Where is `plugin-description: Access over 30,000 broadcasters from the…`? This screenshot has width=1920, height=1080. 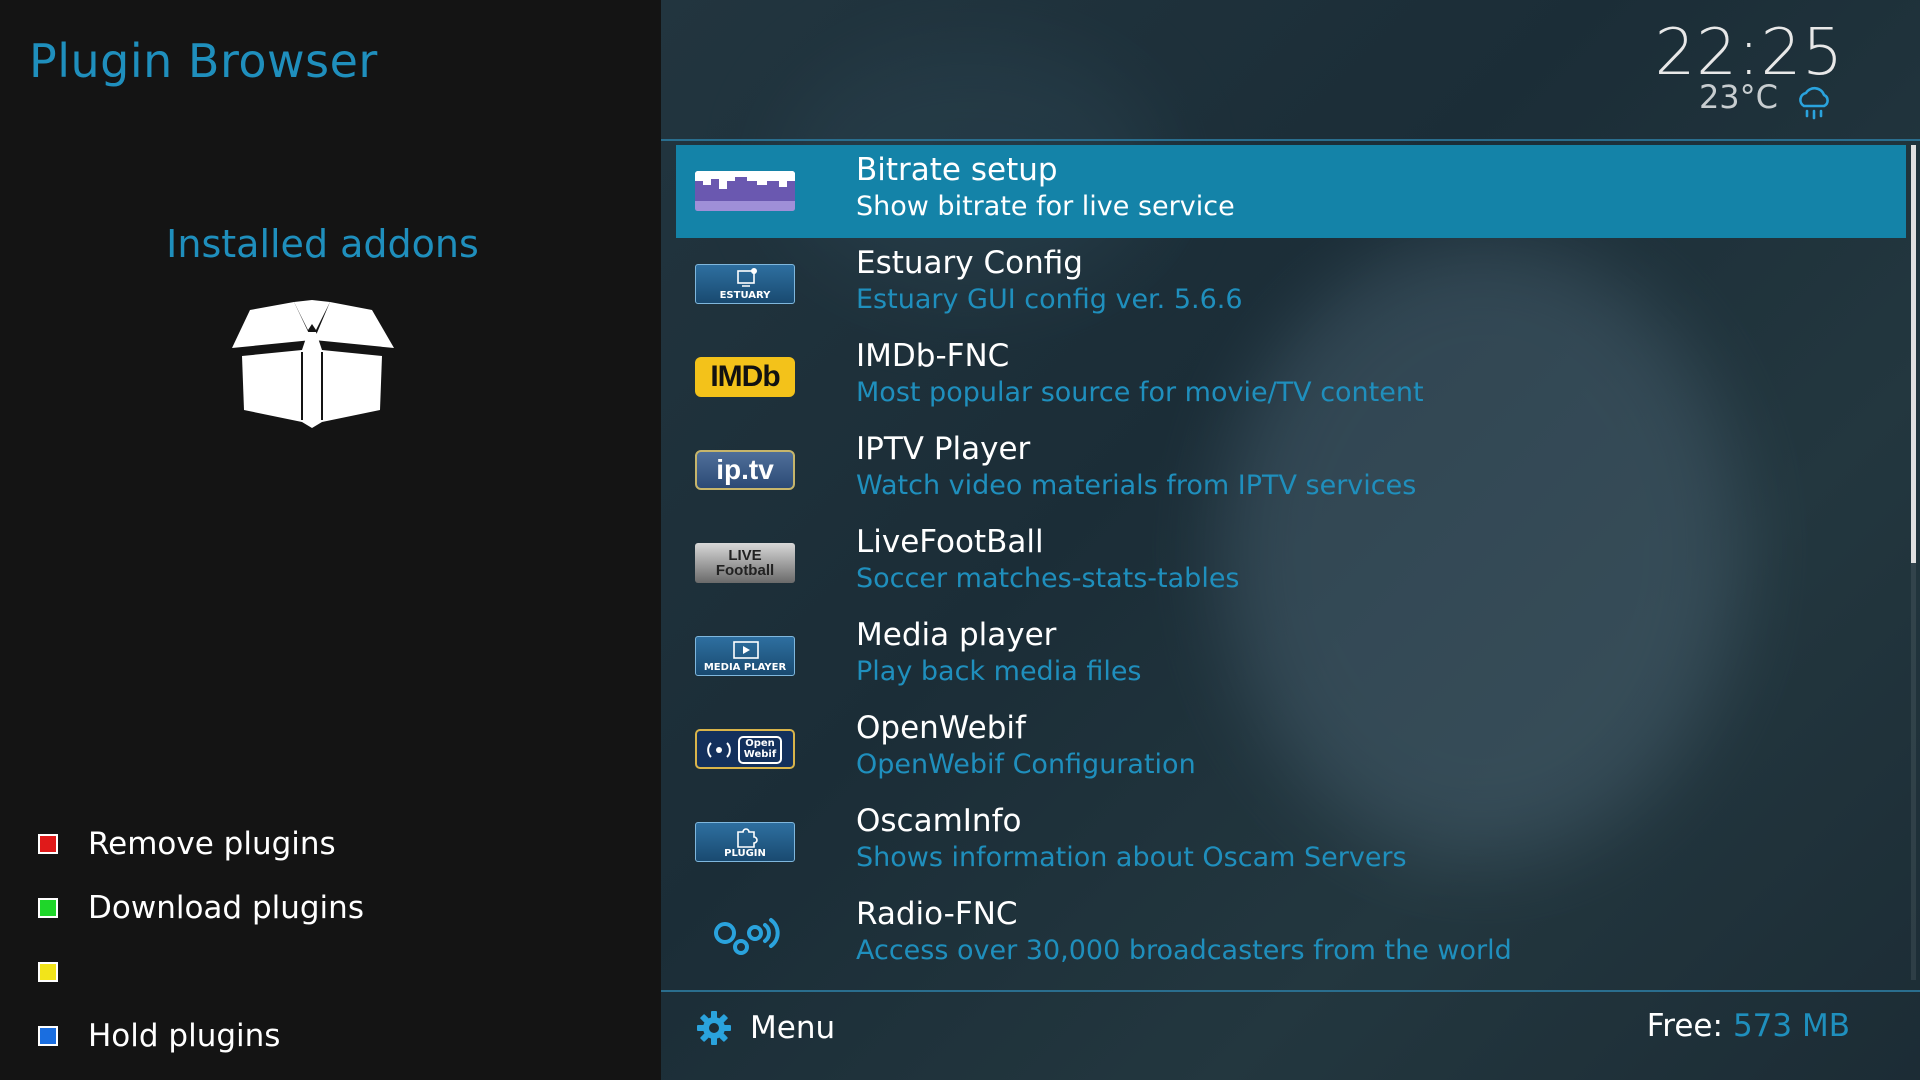
plugin-description: Access over 30,000 broadcasters from the… is located at coordinates (1184, 950).